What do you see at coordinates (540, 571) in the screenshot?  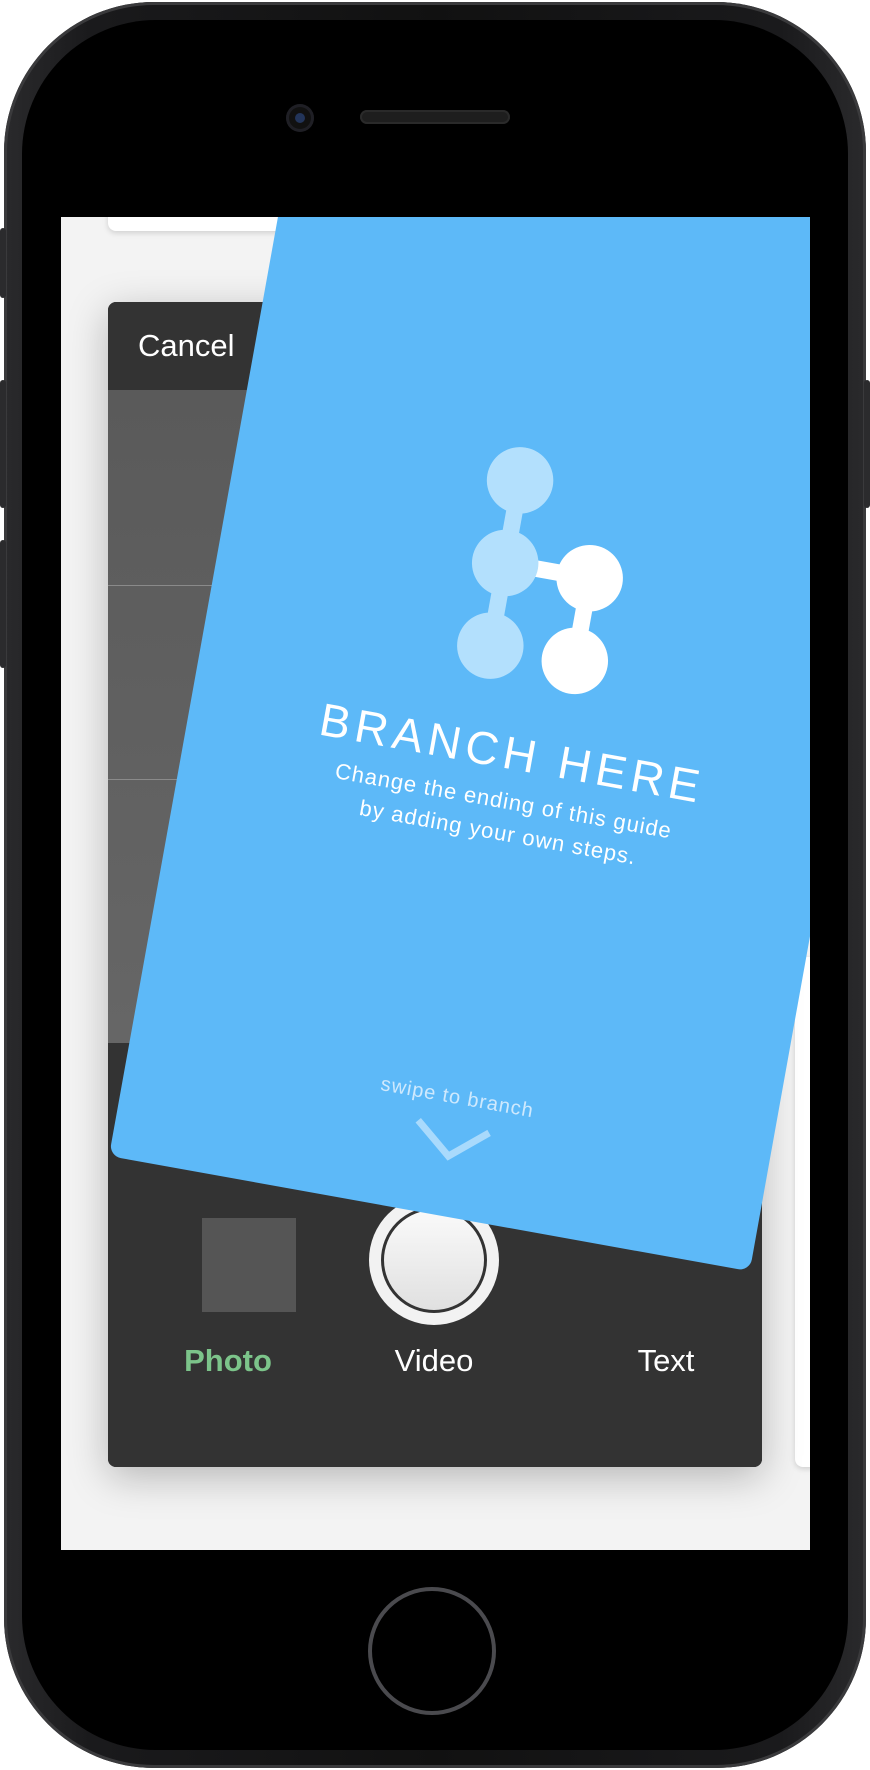 I see `branch-nodes-icon` at bounding box center [540, 571].